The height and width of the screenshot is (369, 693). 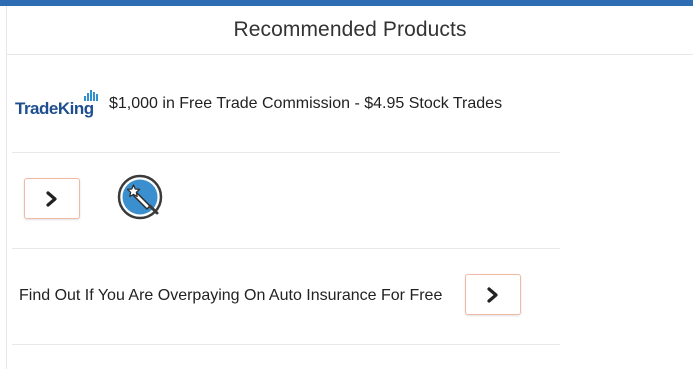 What do you see at coordinates (6, 187) in the screenshot?
I see `left-divider` at bounding box center [6, 187].